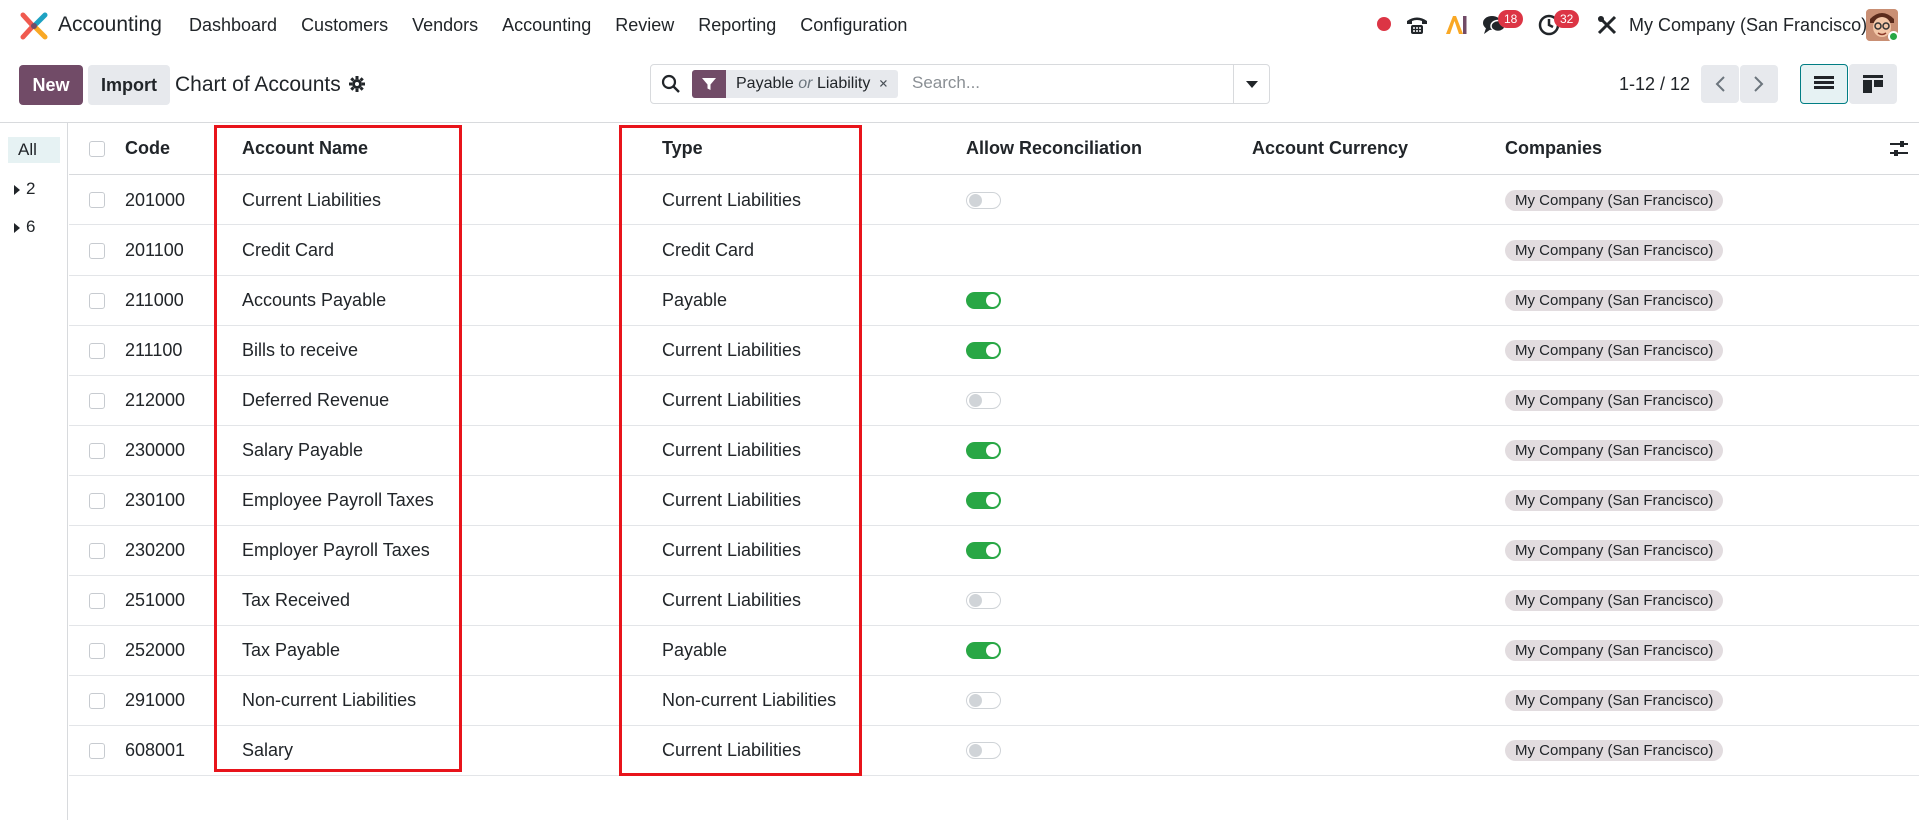 Image resolution: width=1919 pixels, height=820 pixels. Describe the element at coordinates (445, 25) in the screenshot. I see `menu-vendors: Vendors` at that location.